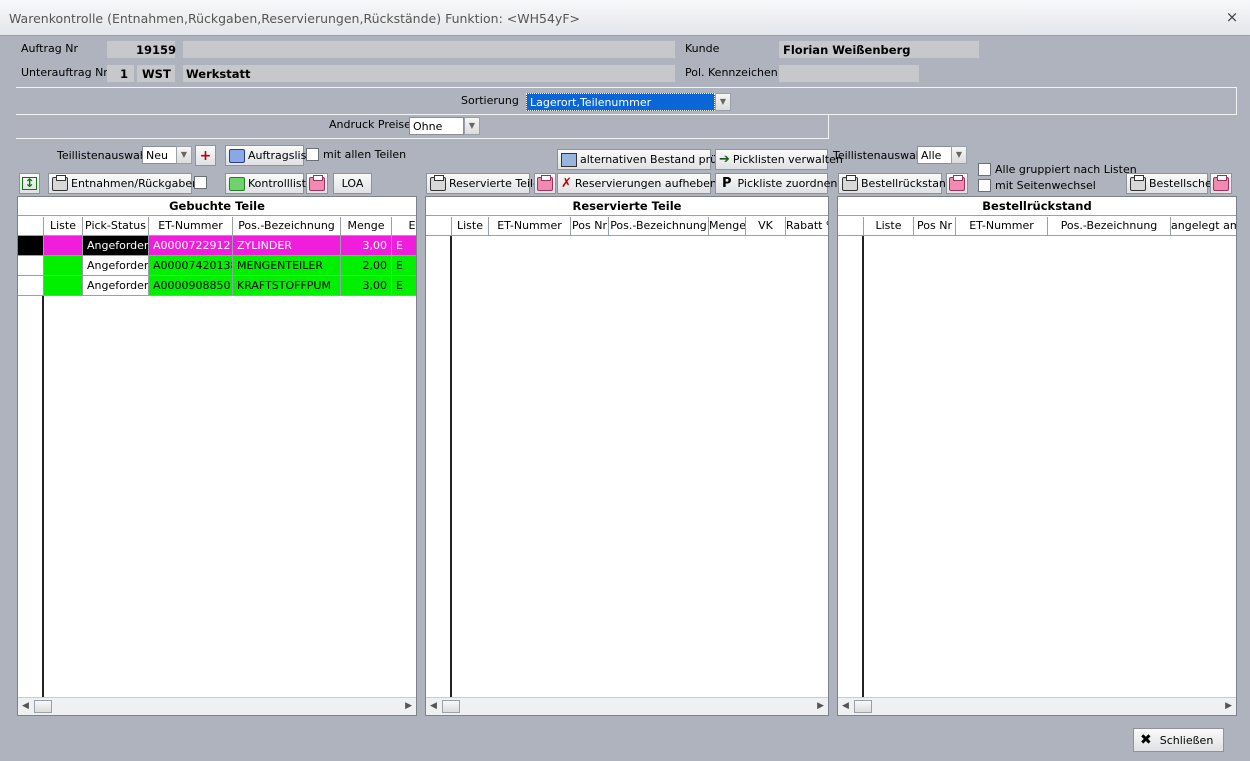 The height and width of the screenshot is (761, 1250). Describe the element at coordinates (116, 226) in the screenshot. I see `col-pick-status: Pick-Status` at that location.